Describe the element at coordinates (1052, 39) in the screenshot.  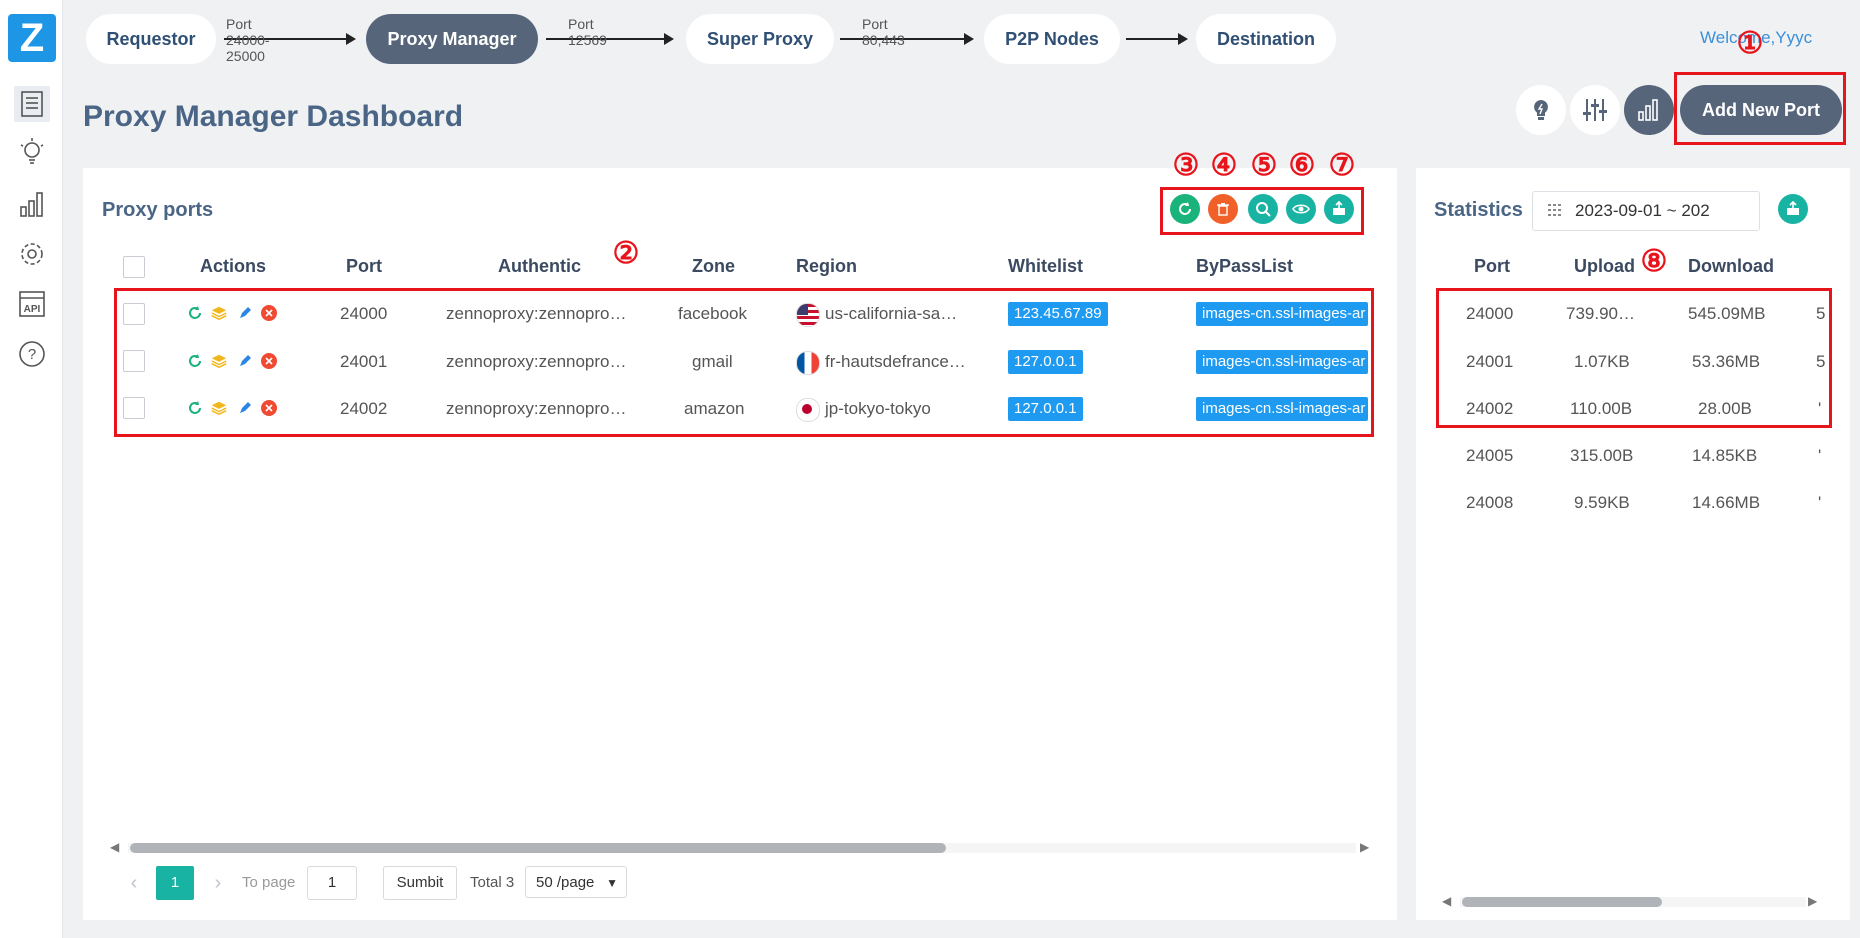
I see `flow-step-p2p-nodes: P2P Nodes` at that location.